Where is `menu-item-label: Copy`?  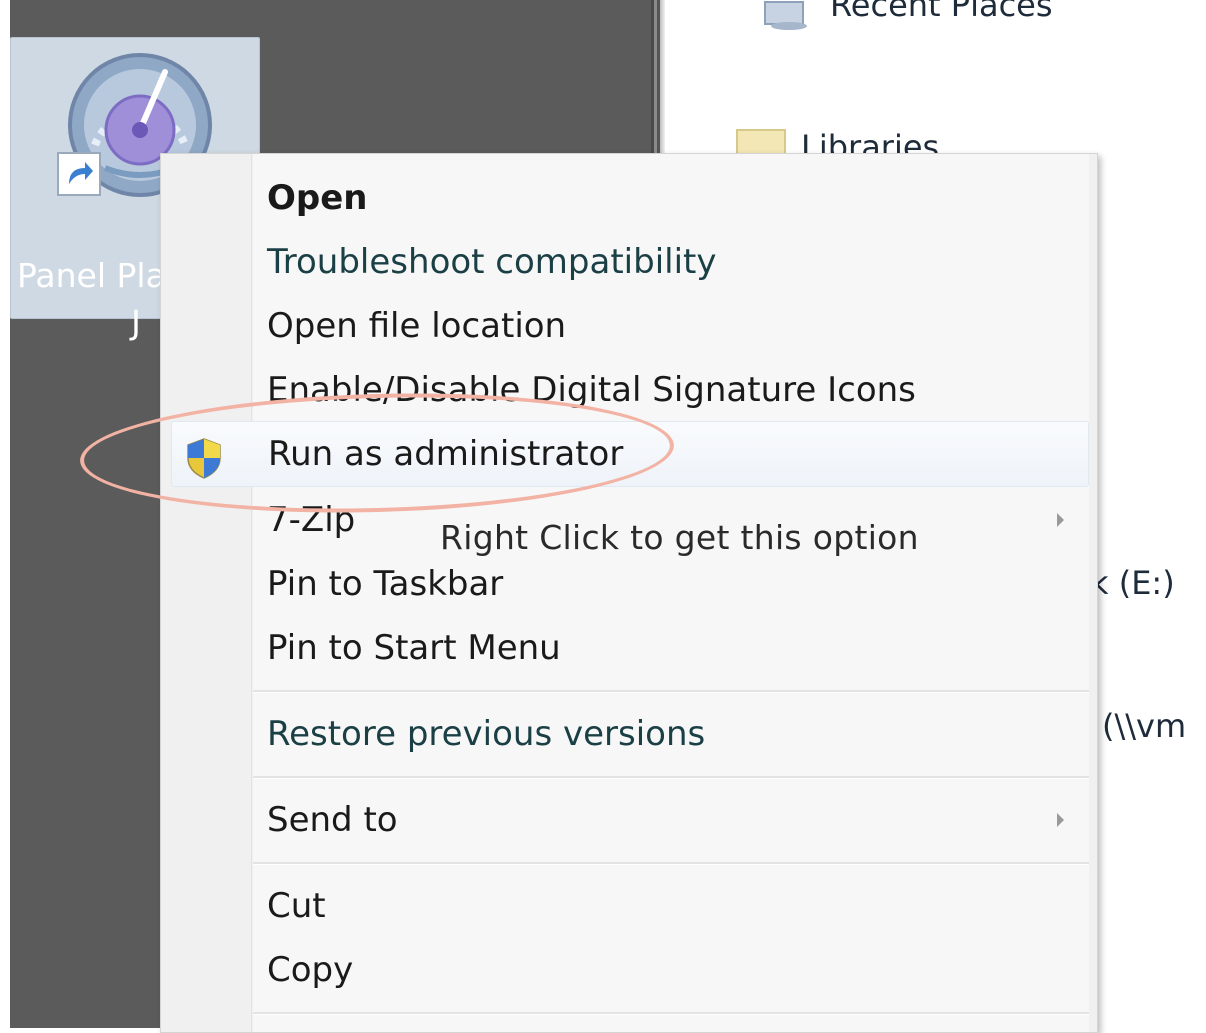
menu-item-label: Copy is located at coordinates (310, 970).